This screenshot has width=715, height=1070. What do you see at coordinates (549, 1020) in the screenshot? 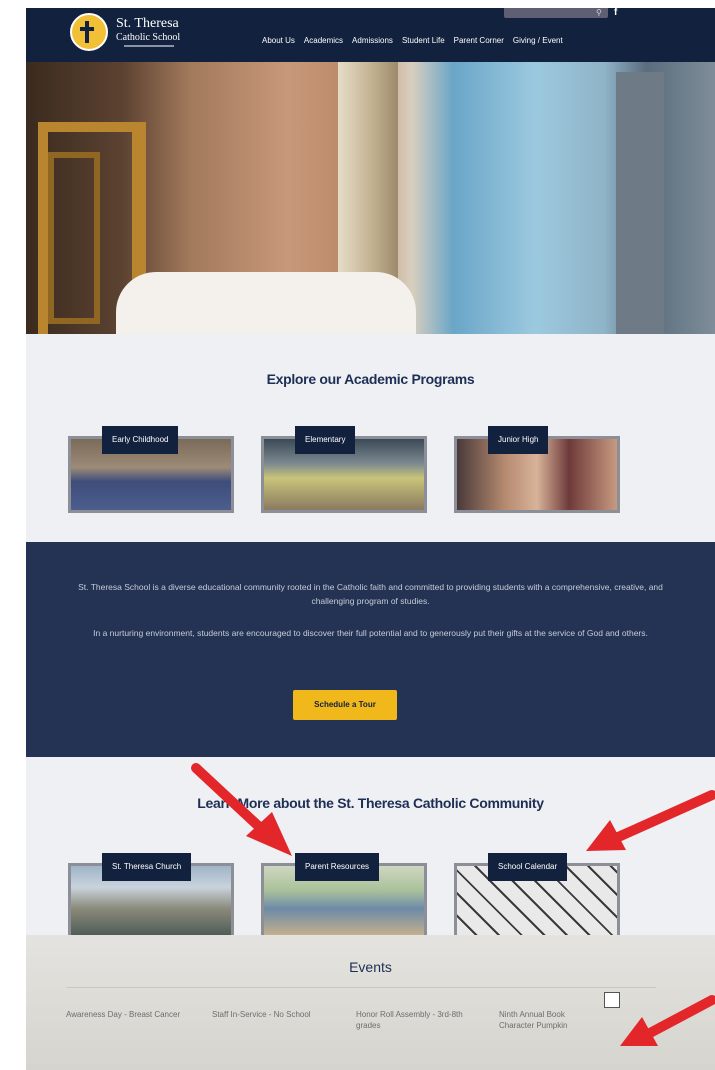
I see `event-item: Ninth Annual Book Character Pumpkin` at bounding box center [549, 1020].